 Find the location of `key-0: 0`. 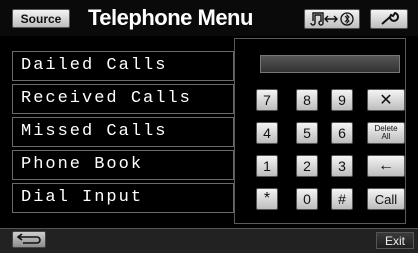

key-0: 0 is located at coordinates (307, 199).